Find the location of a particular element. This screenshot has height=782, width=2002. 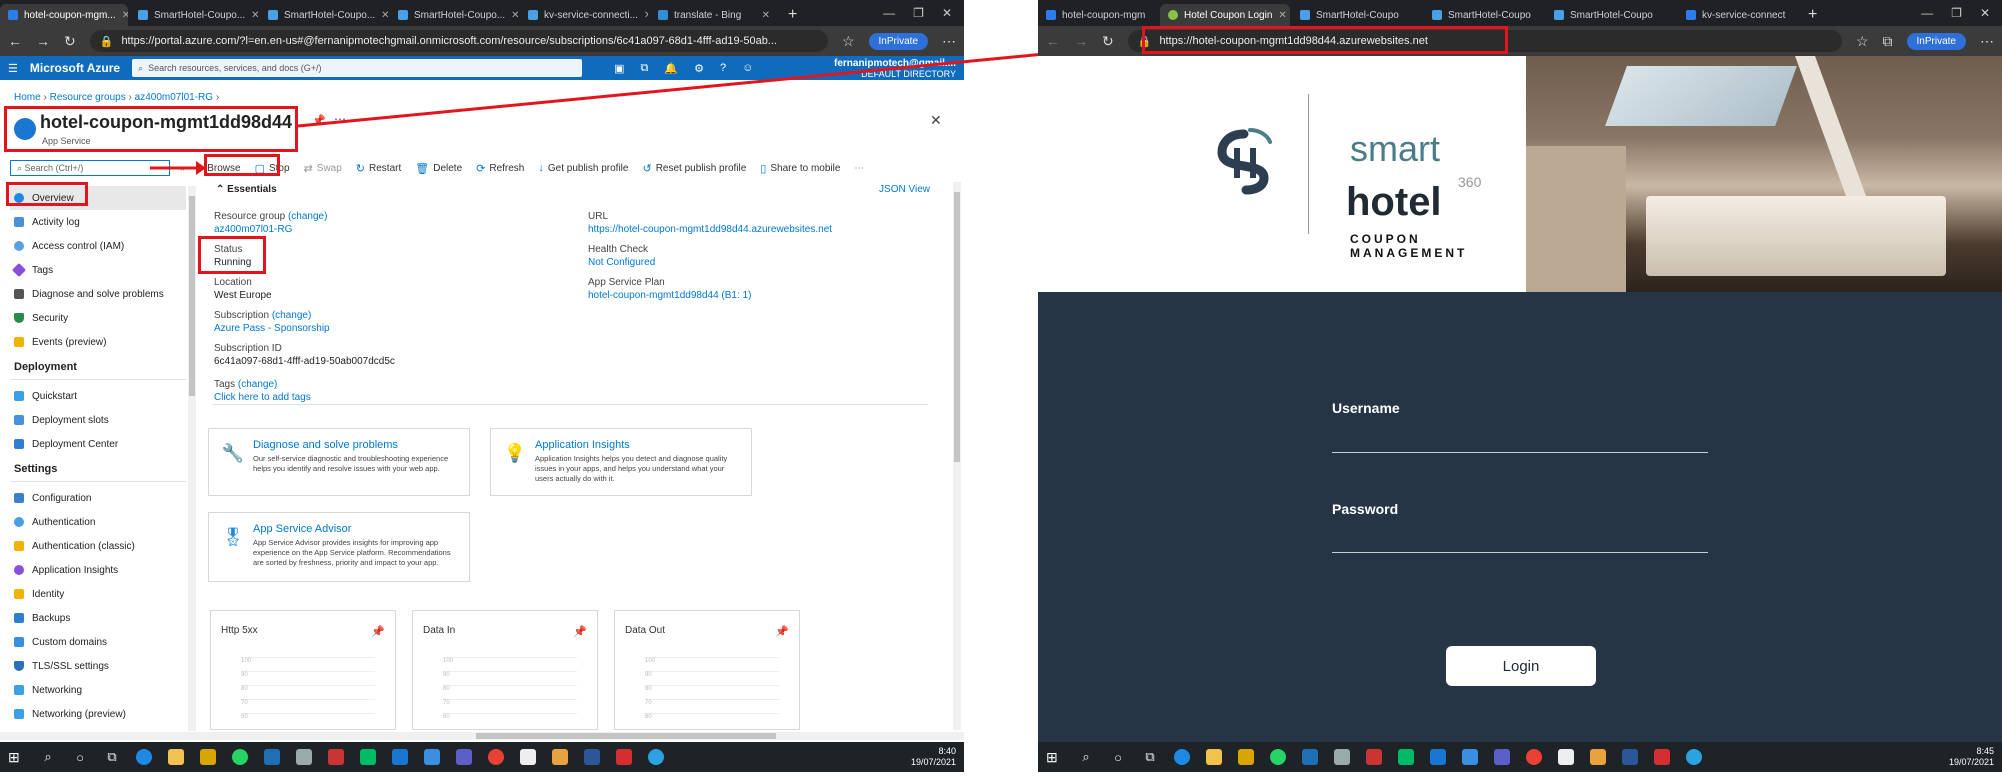

vscode-icon is located at coordinates (1438, 757).